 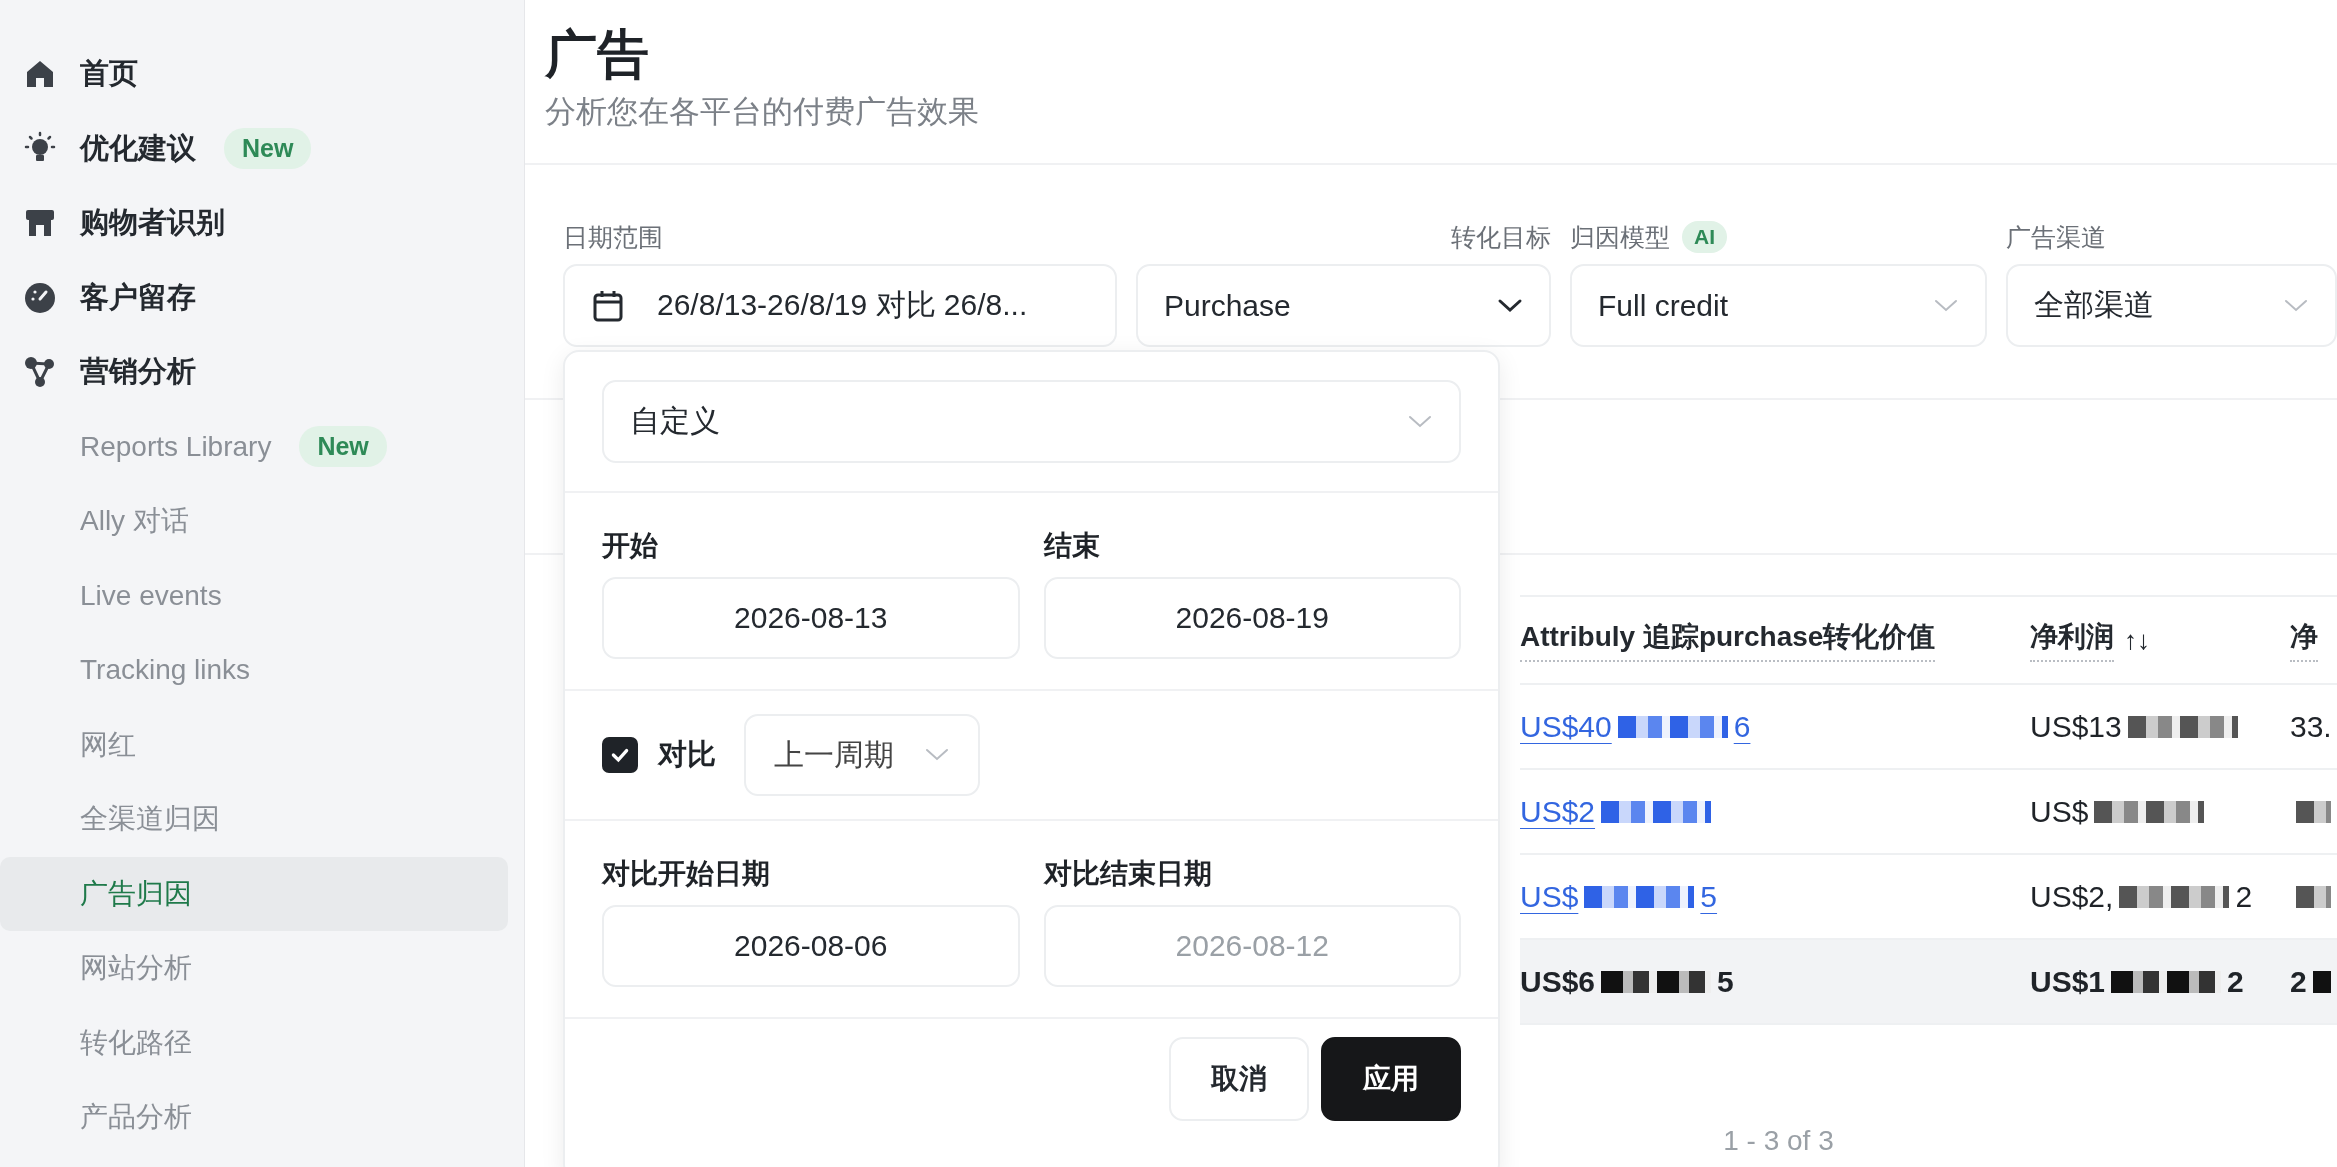 I want to click on select-field: 全部渠道, so click(x=2171, y=305).